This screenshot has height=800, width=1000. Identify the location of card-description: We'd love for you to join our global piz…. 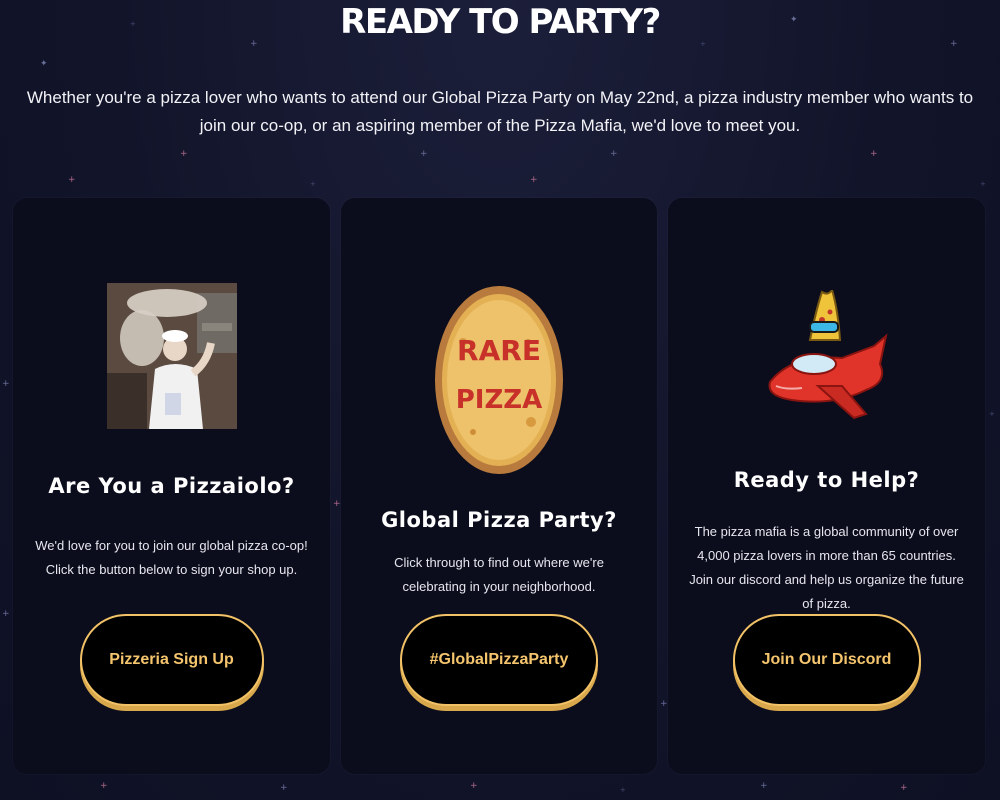
(171, 557).